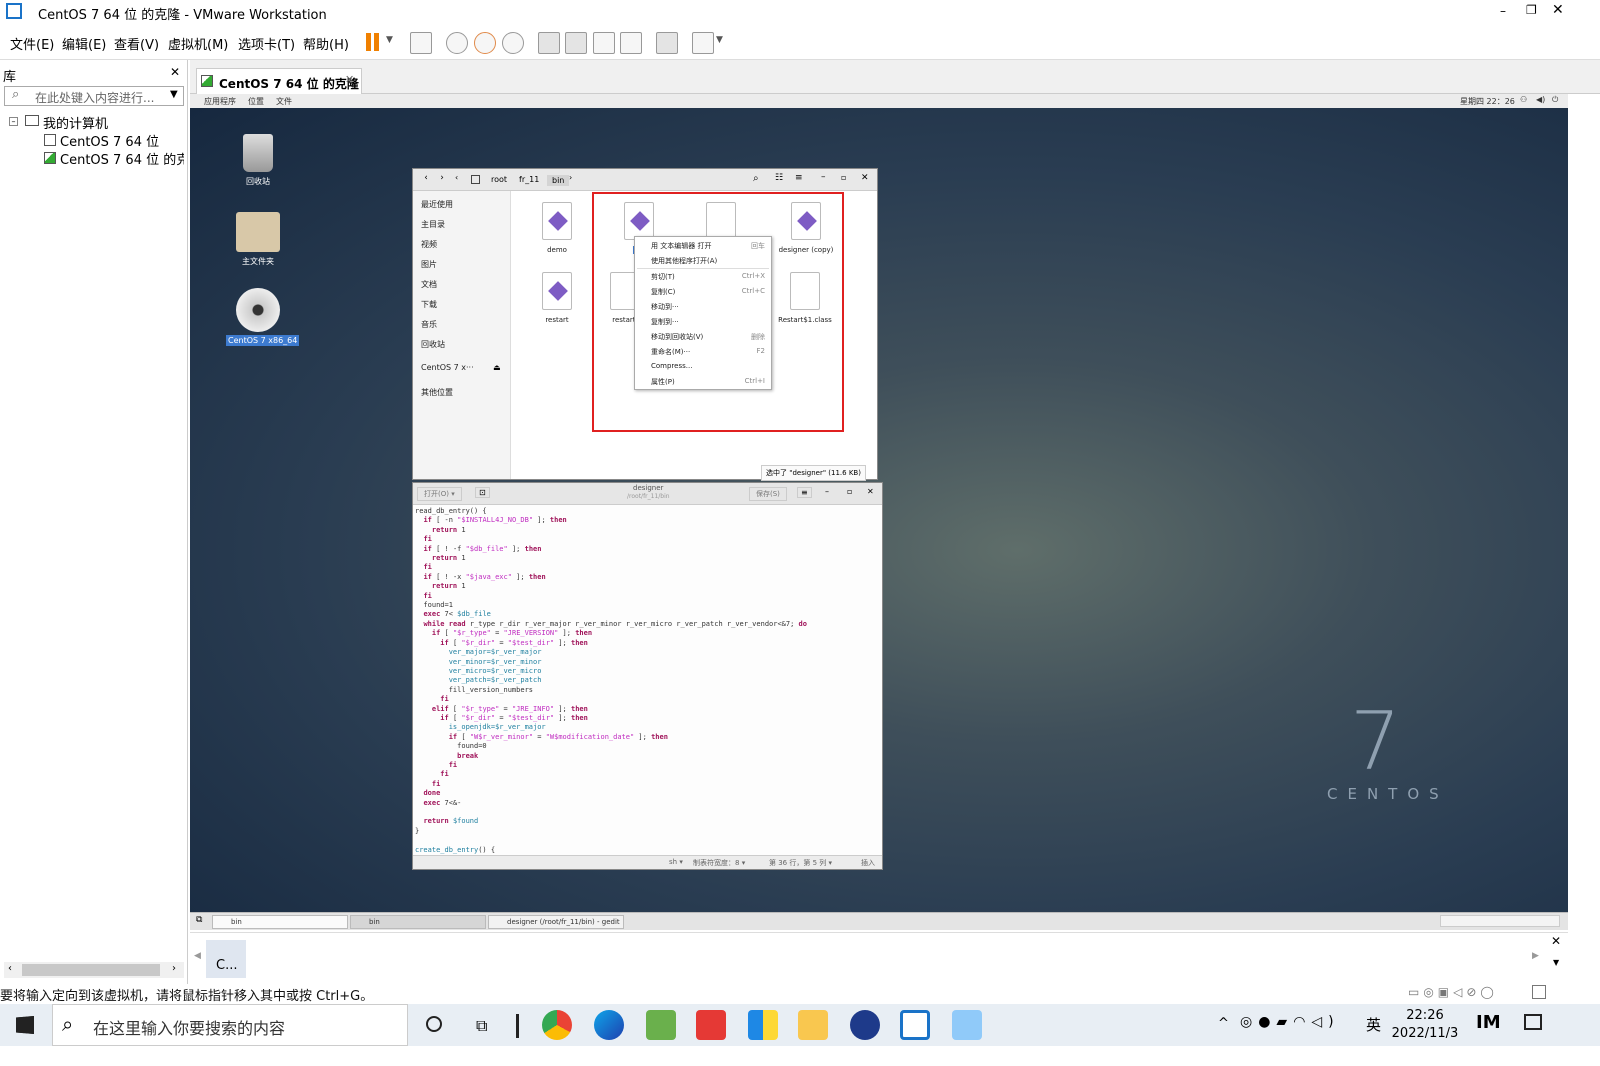  I want to click on new-tab-icon: ⊡, so click(482, 492).